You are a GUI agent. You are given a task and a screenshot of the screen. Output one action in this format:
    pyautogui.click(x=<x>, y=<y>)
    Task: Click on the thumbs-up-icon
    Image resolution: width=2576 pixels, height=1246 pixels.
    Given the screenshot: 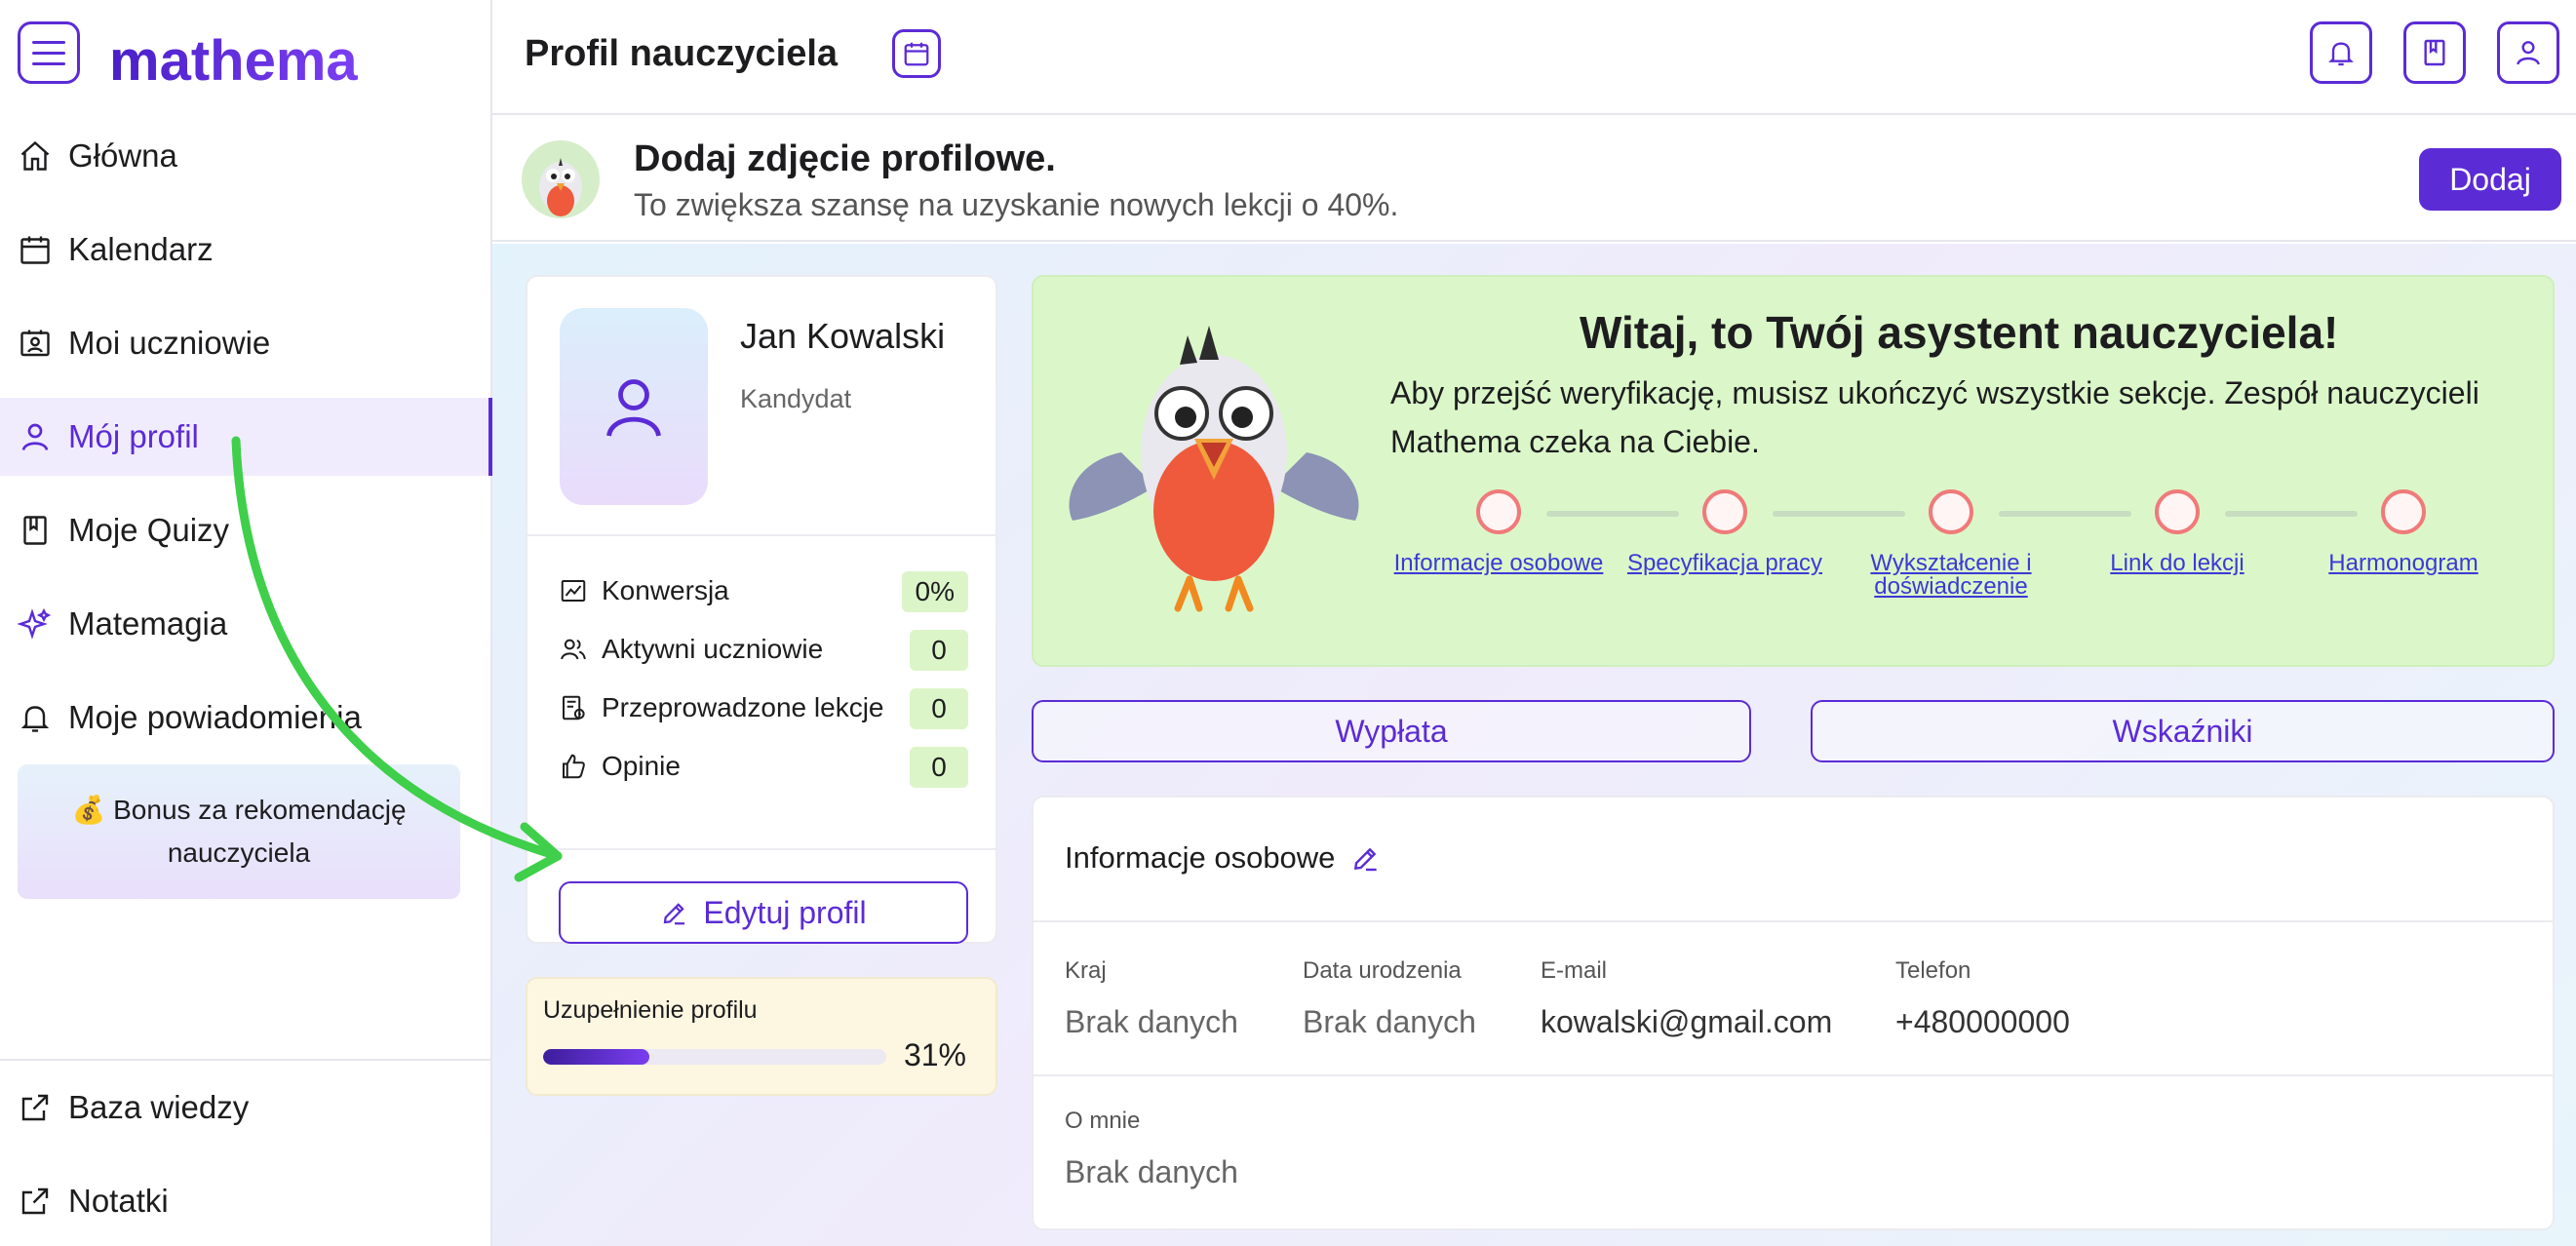 What is the action you would take?
    pyautogui.click(x=574, y=766)
    